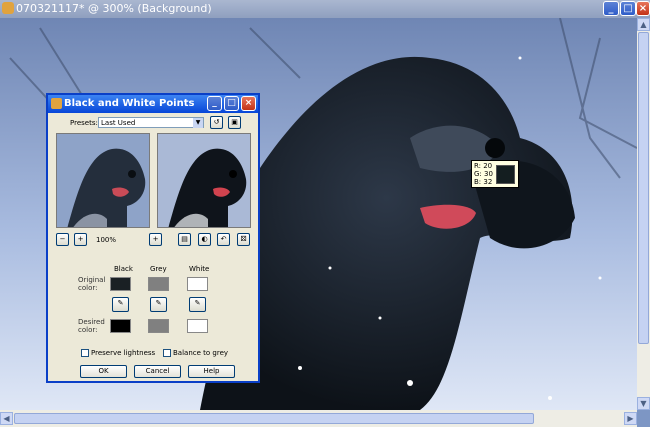 The width and height of the screenshot is (650, 427). What do you see at coordinates (118, 123) in the screenshot?
I see `presets-value: Last Used` at bounding box center [118, 123].